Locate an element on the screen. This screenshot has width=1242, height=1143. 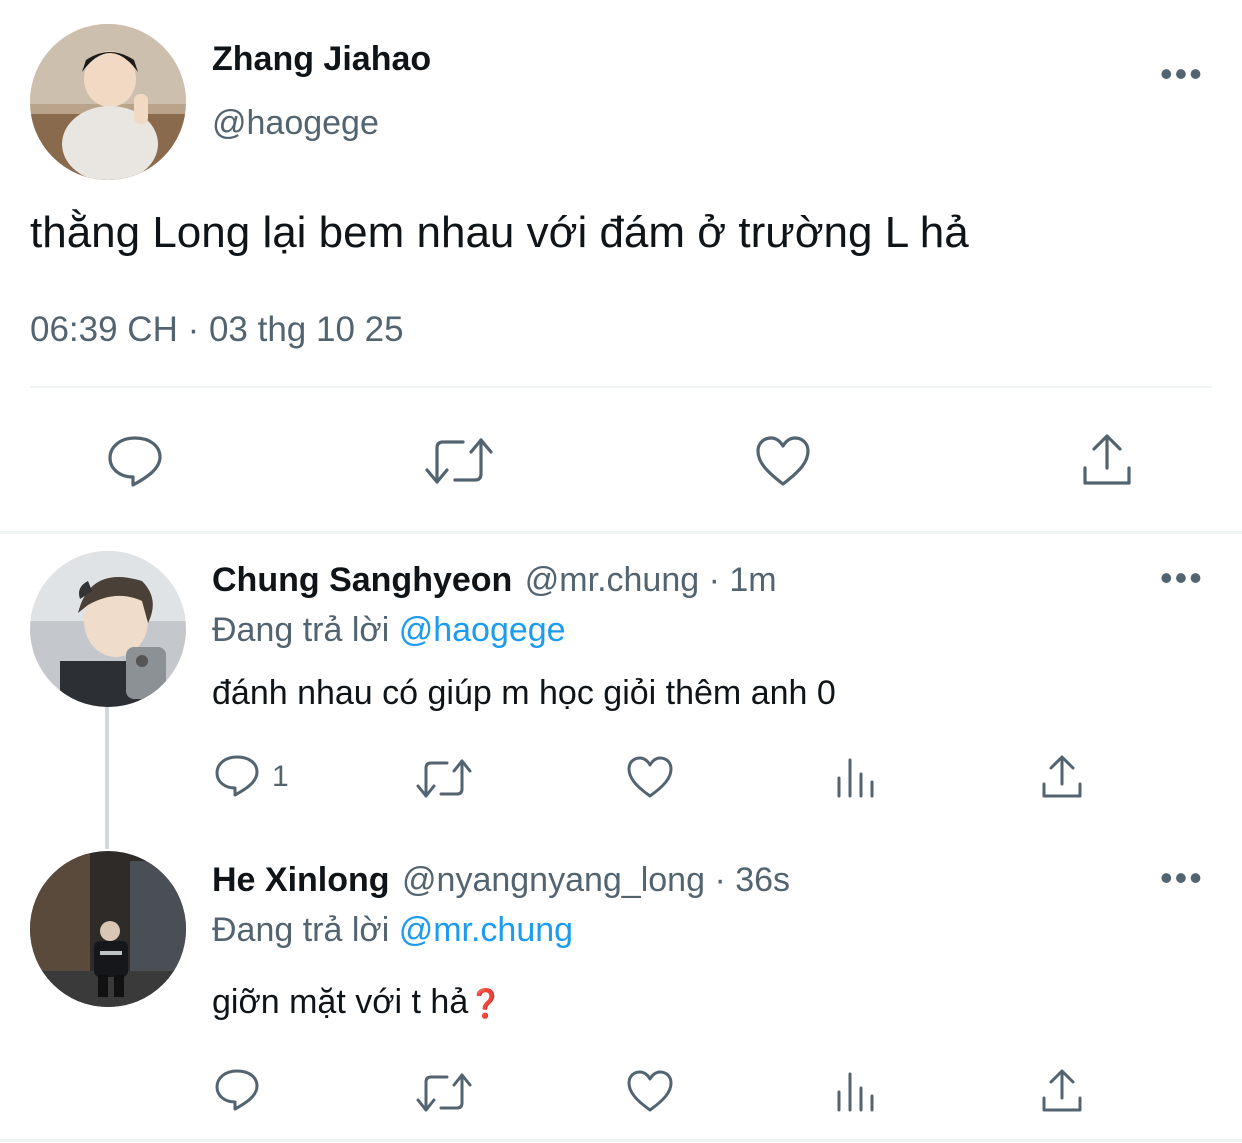
reply-text-line: giỡn mặt với t hả❓ is located at coordinates (357, 1002).